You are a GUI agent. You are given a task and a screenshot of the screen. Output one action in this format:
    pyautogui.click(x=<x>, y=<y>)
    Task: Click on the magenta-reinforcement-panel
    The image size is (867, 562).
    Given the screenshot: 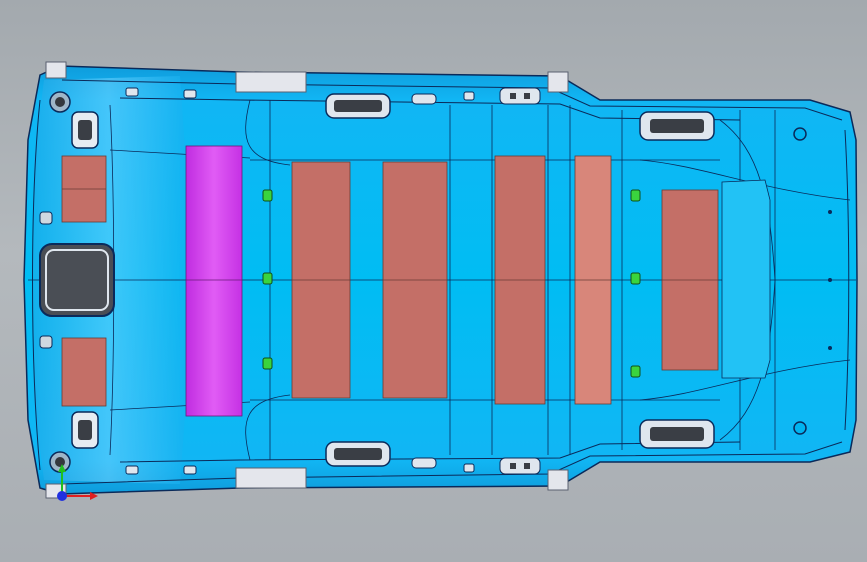 What is the action you would take?
    pyautogui.click(x=214, y=281)
    